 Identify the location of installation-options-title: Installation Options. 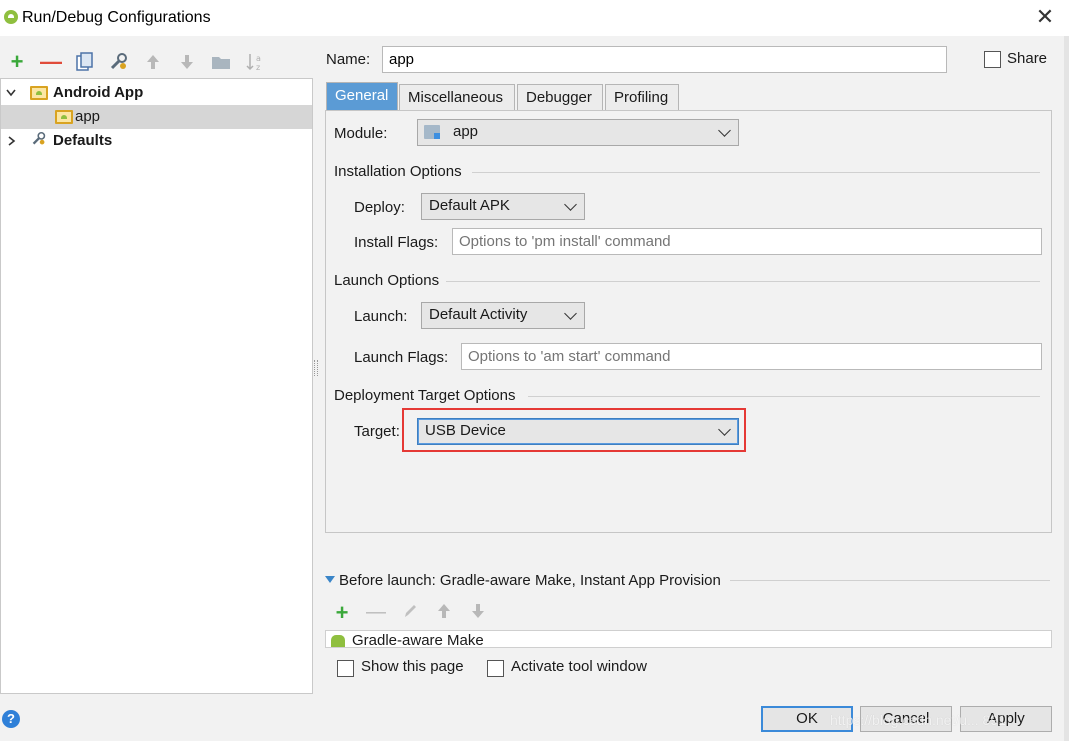
(398, 171).